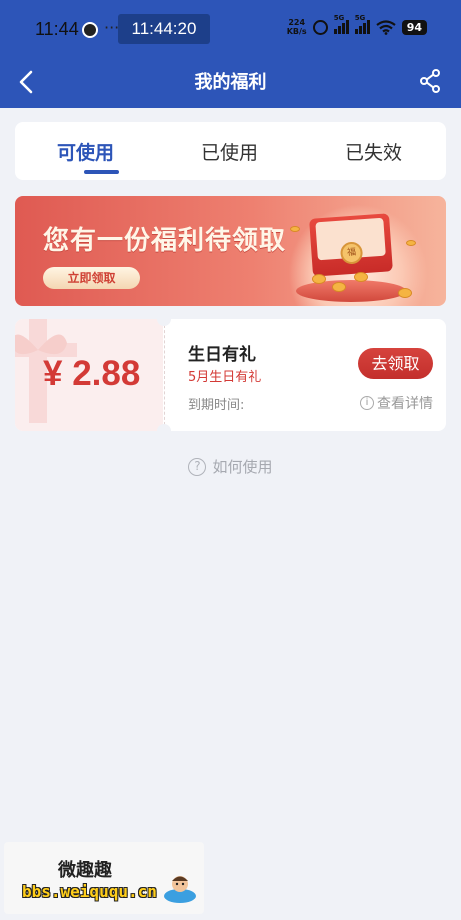 The height and width of the screenshot is (920, 461). What do you see at coordinates (395, 363) in the screenshot?
I see `claim-button: 去领取` at bounding box center [395, 363].